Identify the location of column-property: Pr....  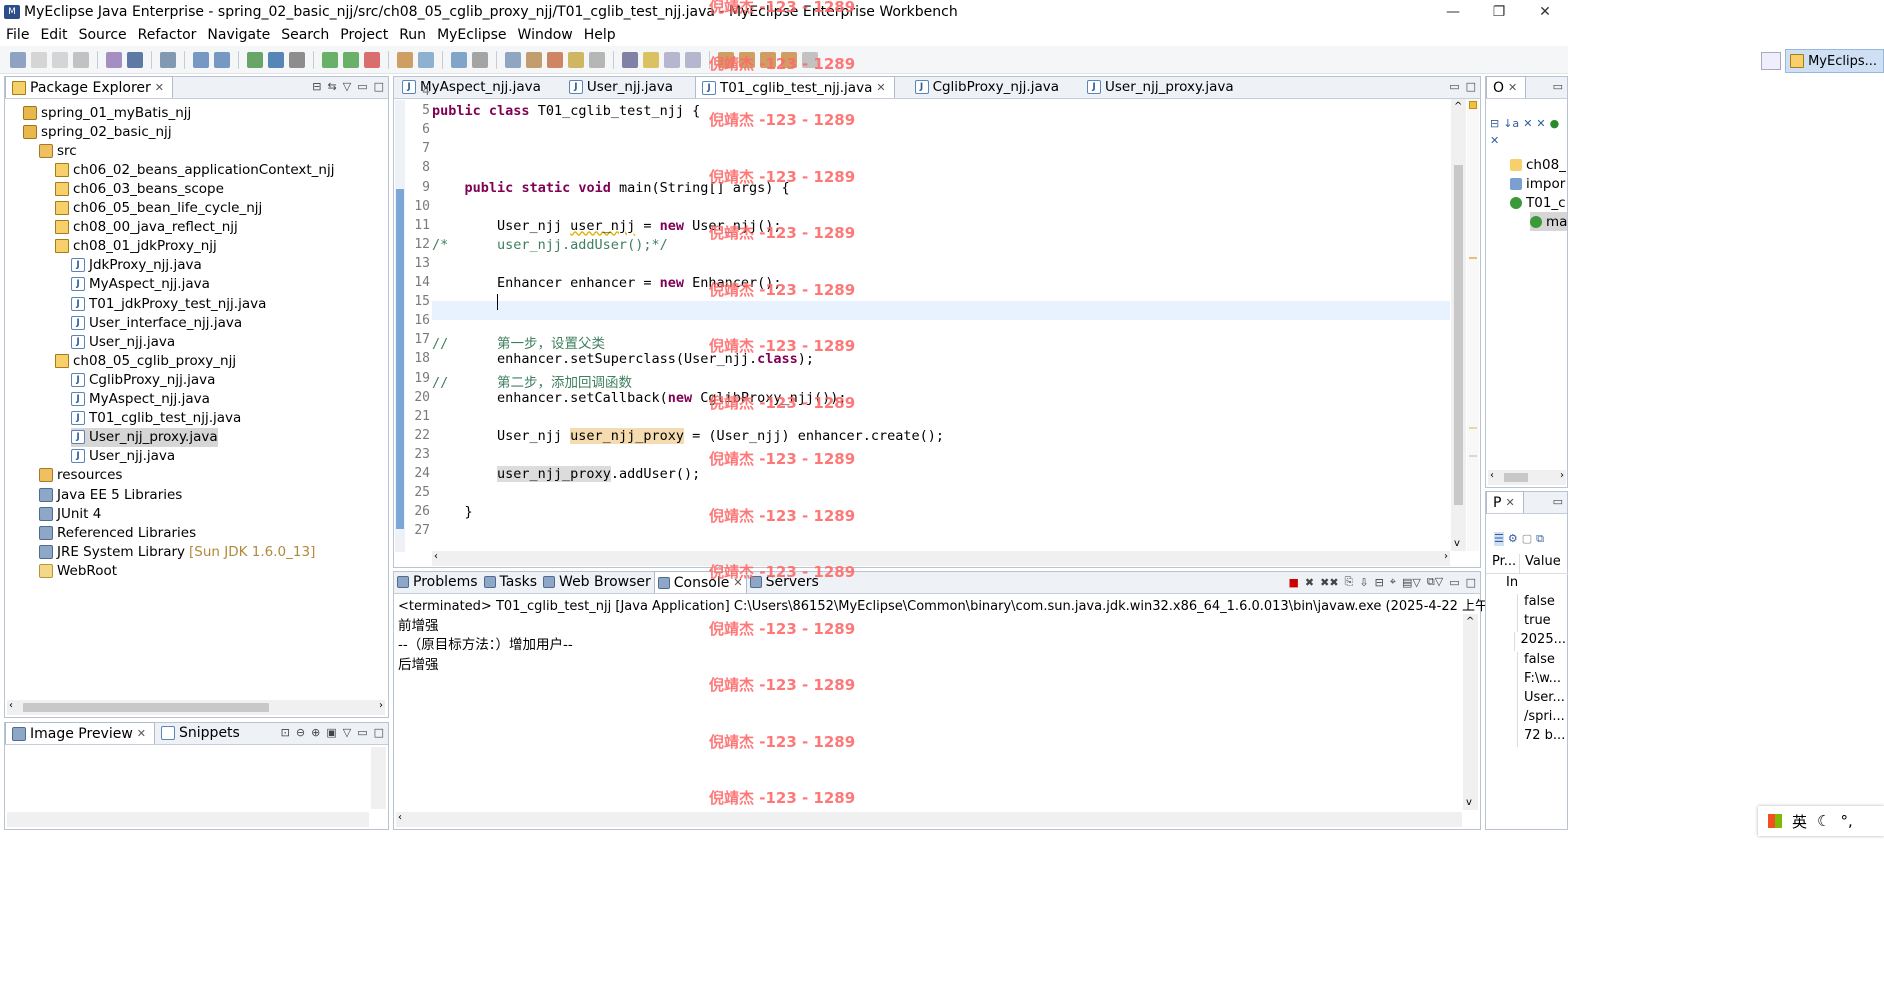
(1503, 563).